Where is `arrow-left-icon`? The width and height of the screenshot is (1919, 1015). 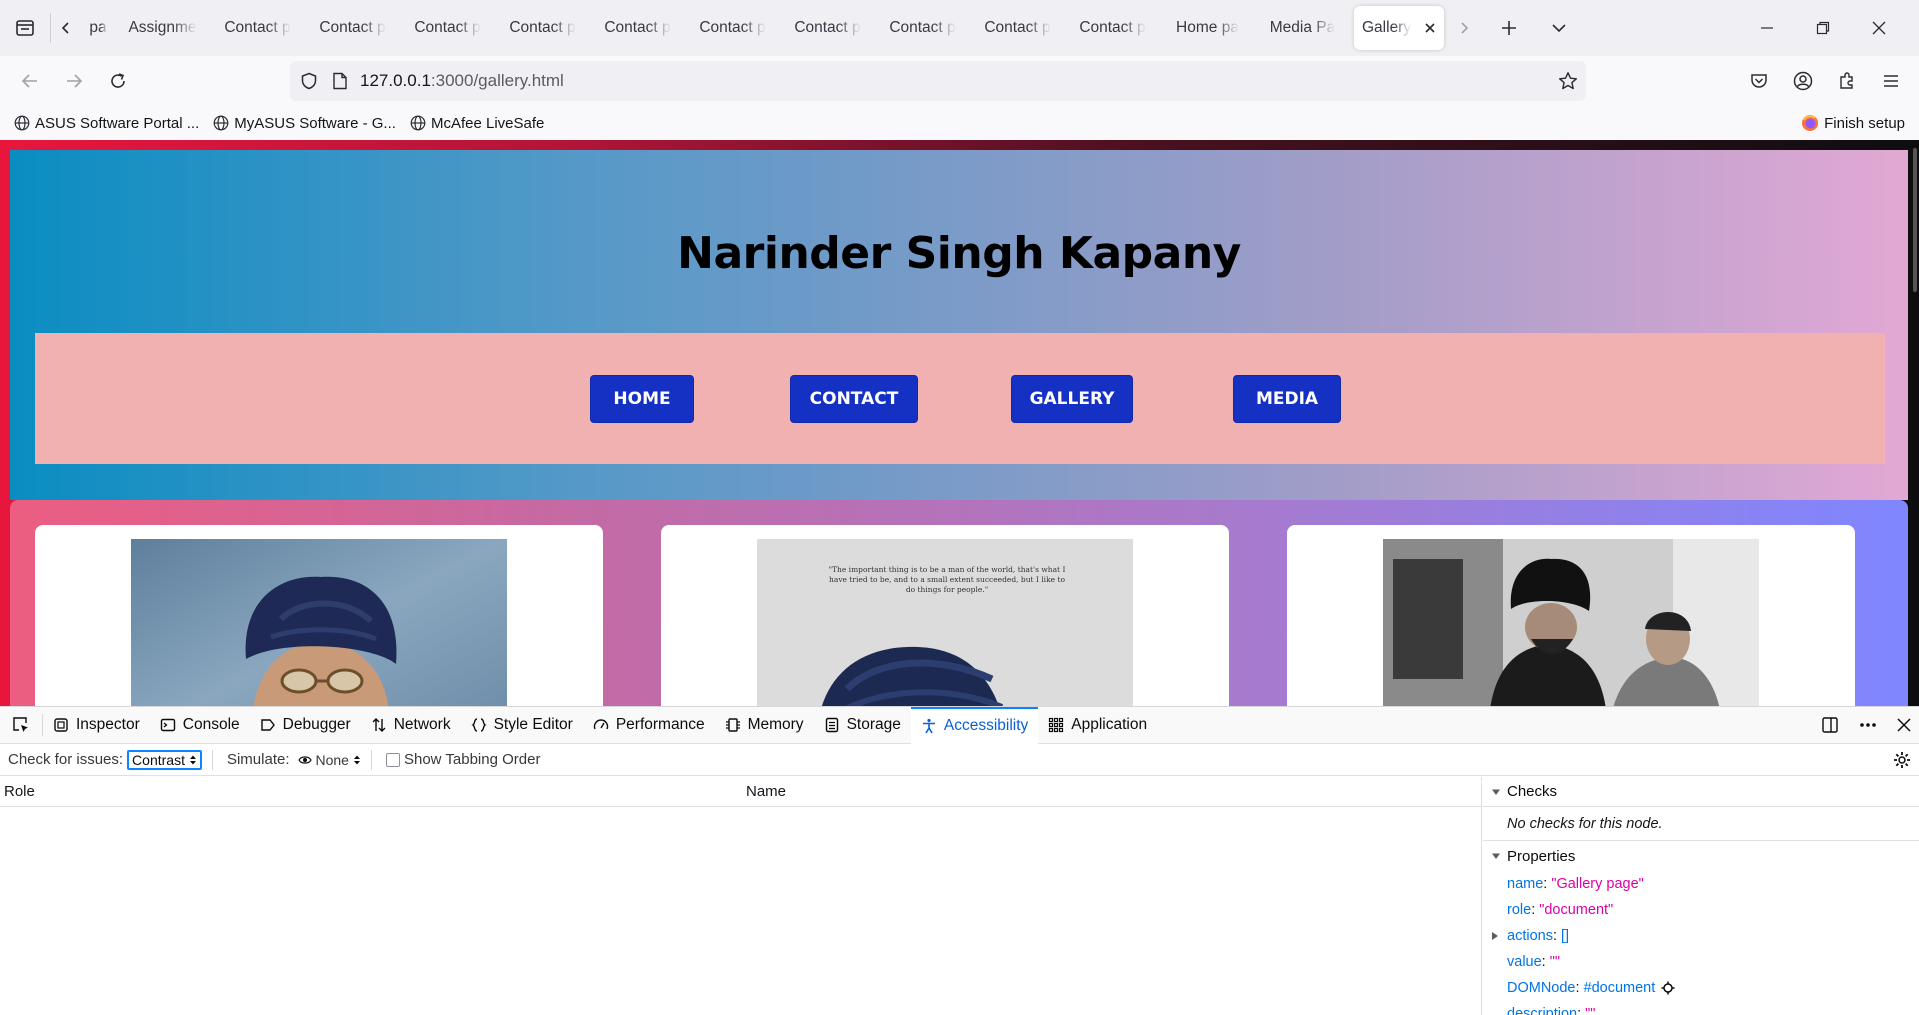
arrow-left-icon is located at coordinates (29, 81).